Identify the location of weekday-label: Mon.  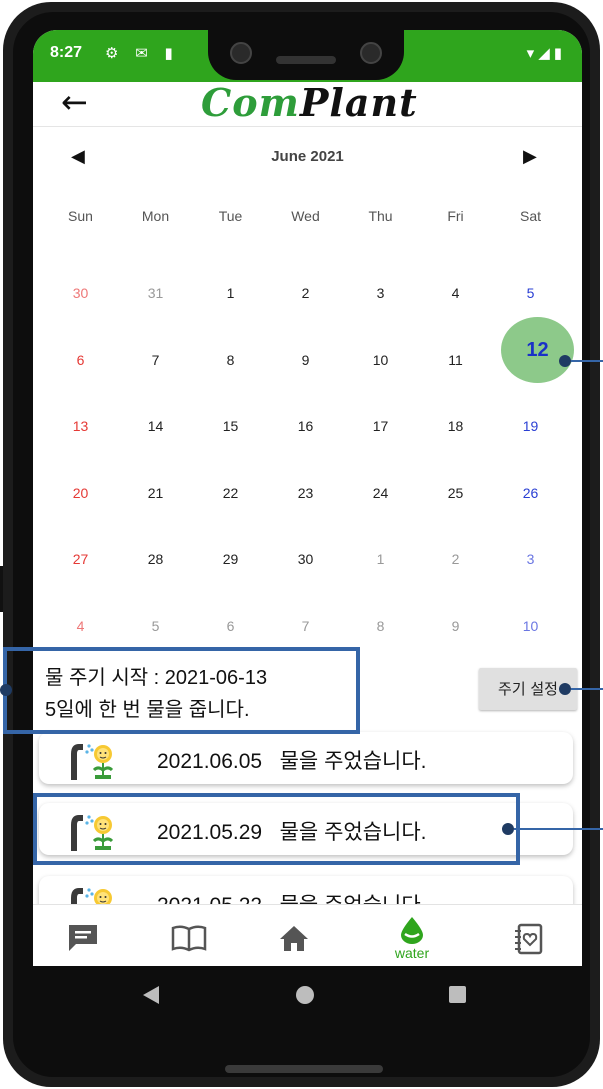
(155, 216).